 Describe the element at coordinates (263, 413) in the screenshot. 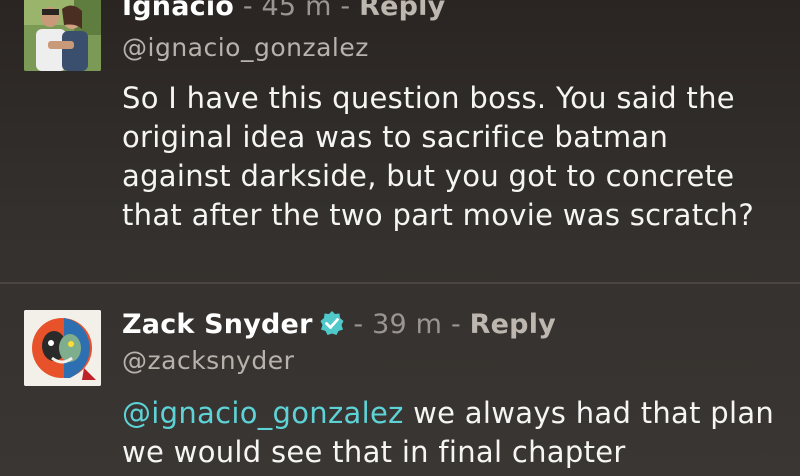

I see `mention-link: @ignacio_gonzalez` at that location.